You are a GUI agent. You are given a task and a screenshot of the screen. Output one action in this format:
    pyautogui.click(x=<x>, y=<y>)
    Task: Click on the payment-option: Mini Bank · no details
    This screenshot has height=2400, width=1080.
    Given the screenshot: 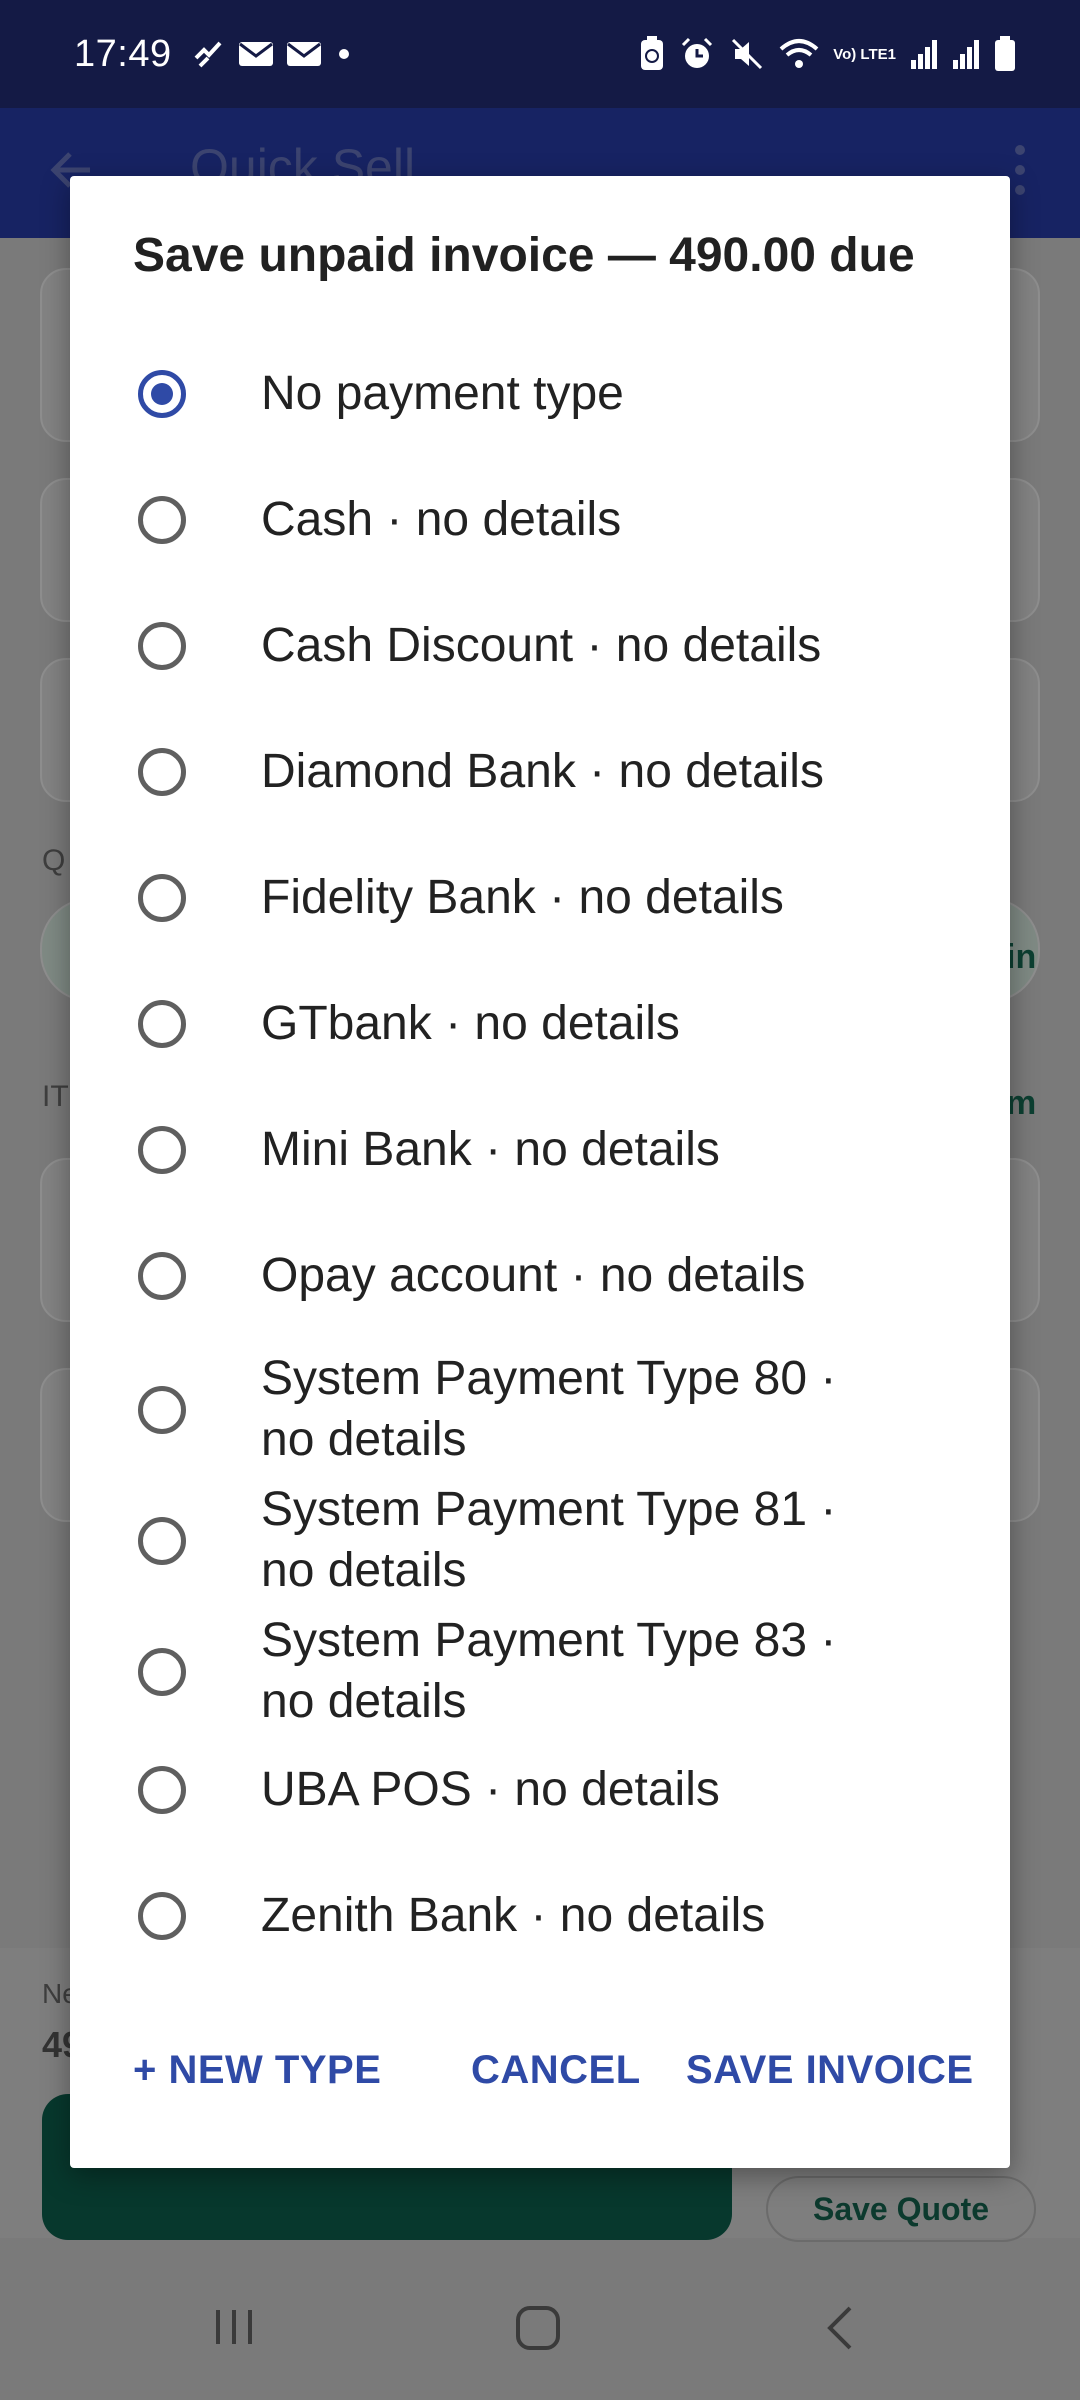 What is the action you would take?
    pyautogui.click(x=540, y=1150)
    